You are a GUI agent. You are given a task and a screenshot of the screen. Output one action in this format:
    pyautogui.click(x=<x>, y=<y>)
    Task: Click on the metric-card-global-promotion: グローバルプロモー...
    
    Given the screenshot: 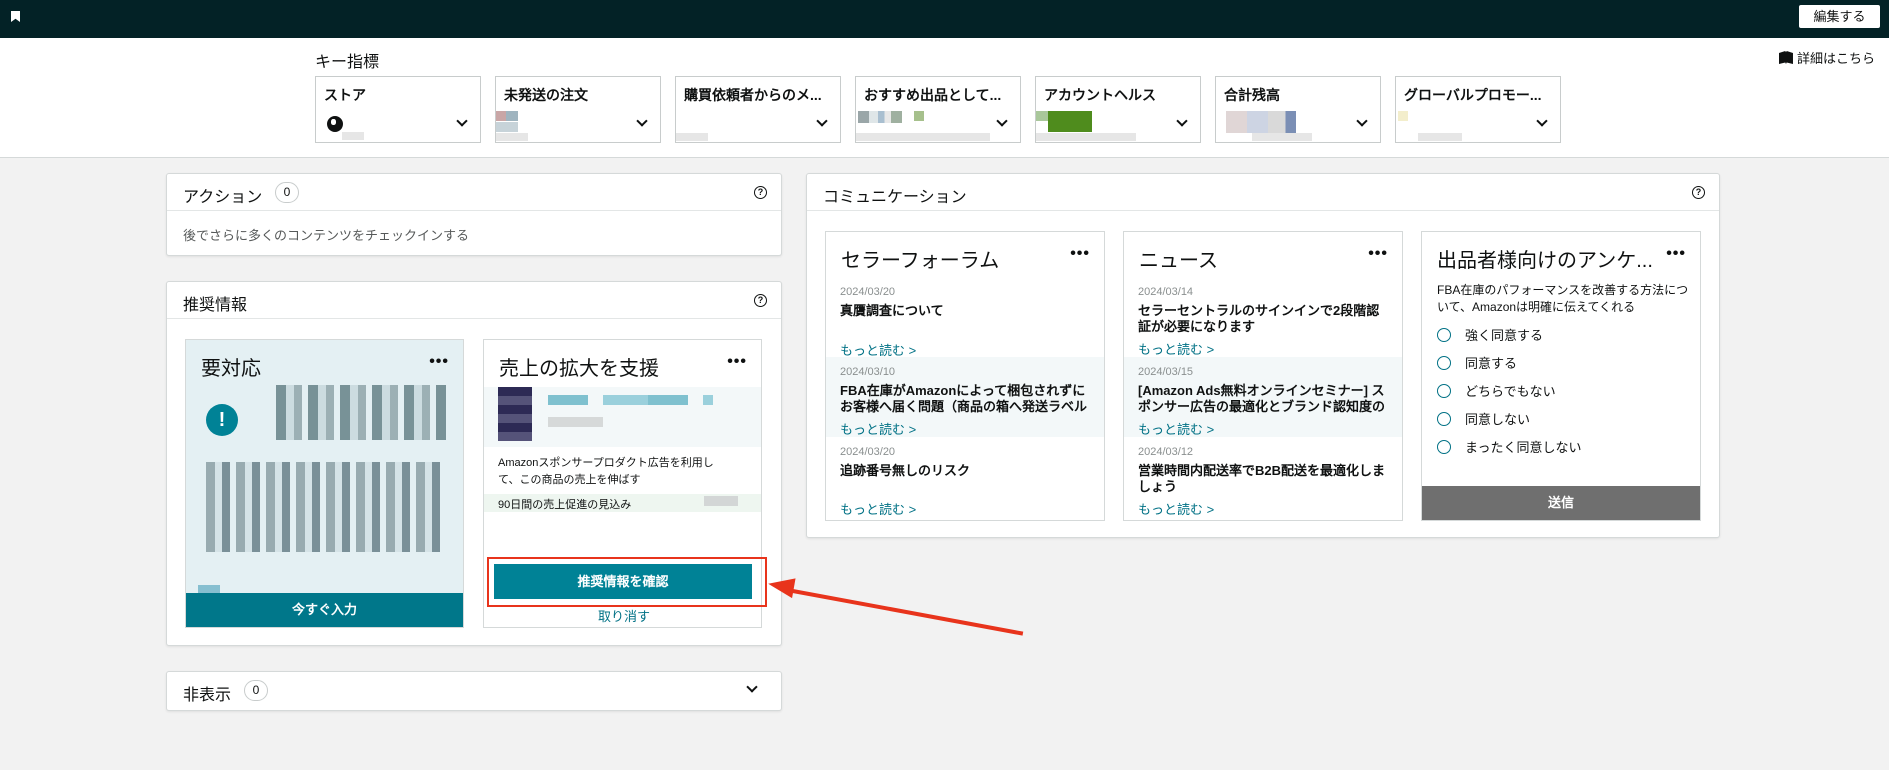 What is the action you would take?
    pyautogui.click(x=1478, y=109)
    